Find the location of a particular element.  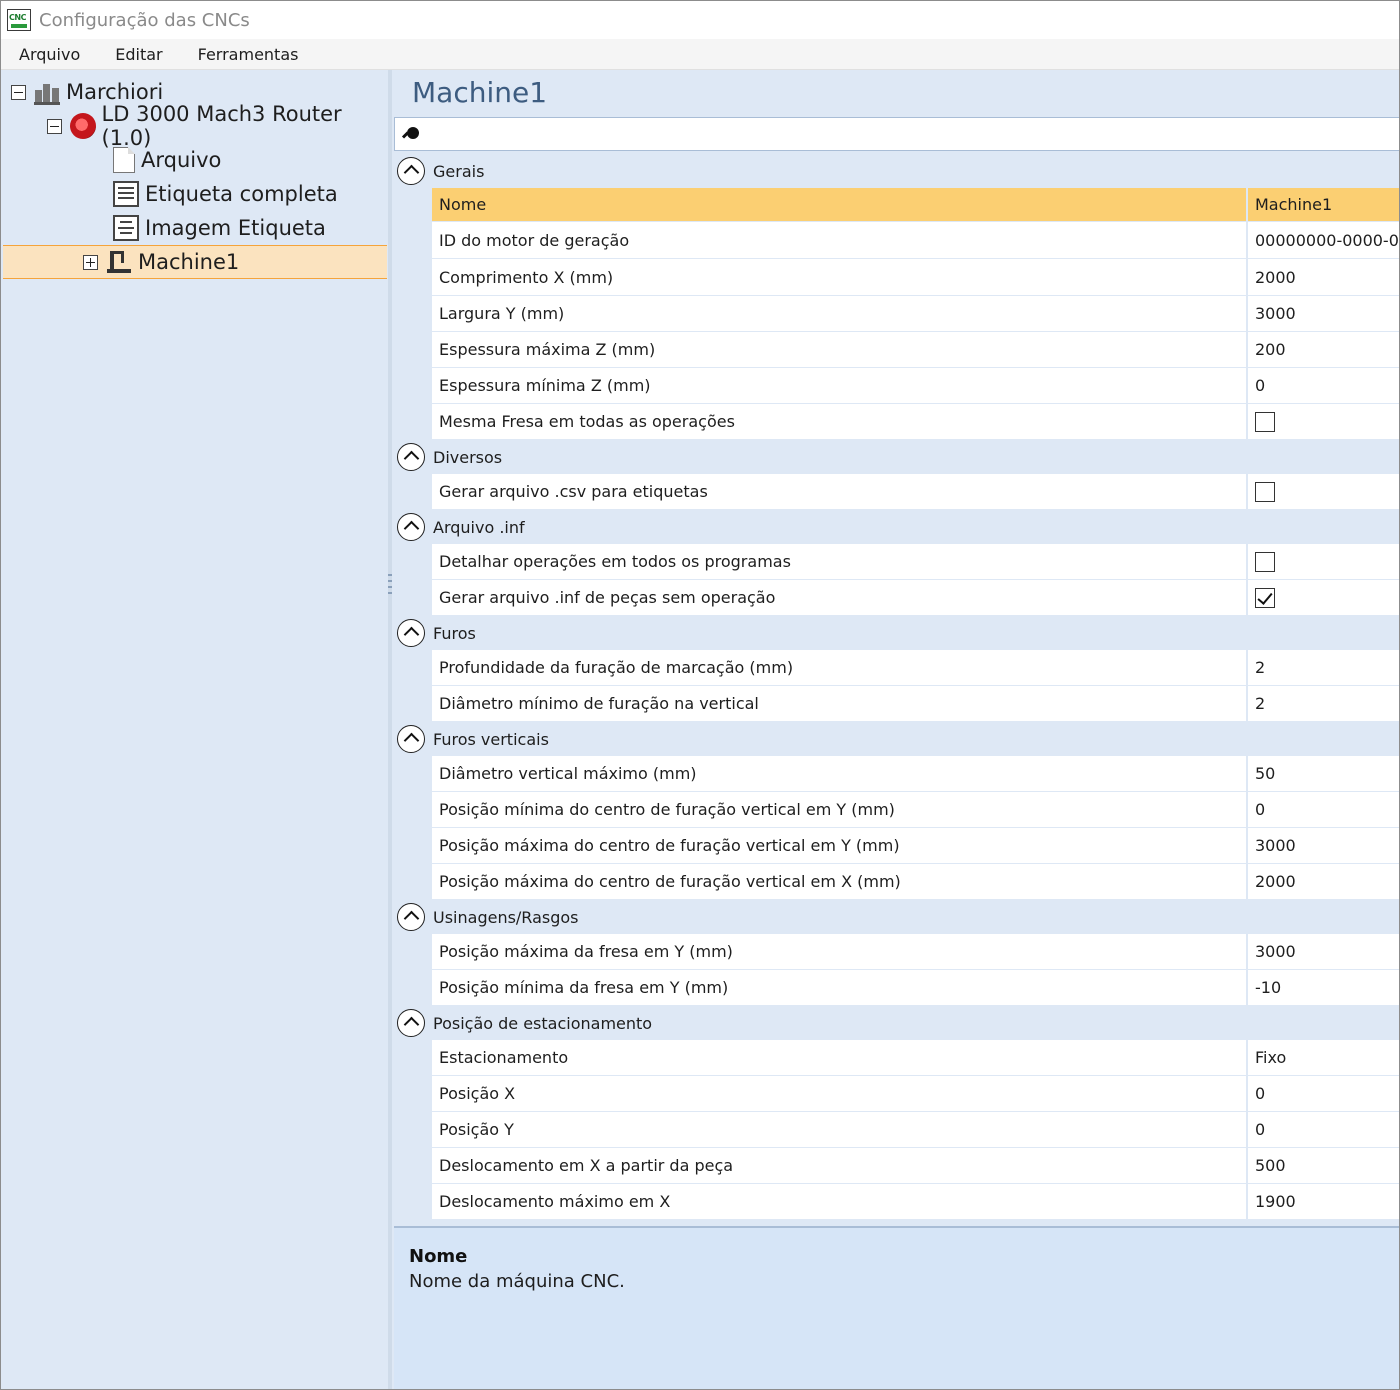

category-usinagens-rasgos: Usinagens/Rasgos is located at coordinates (896, 917).